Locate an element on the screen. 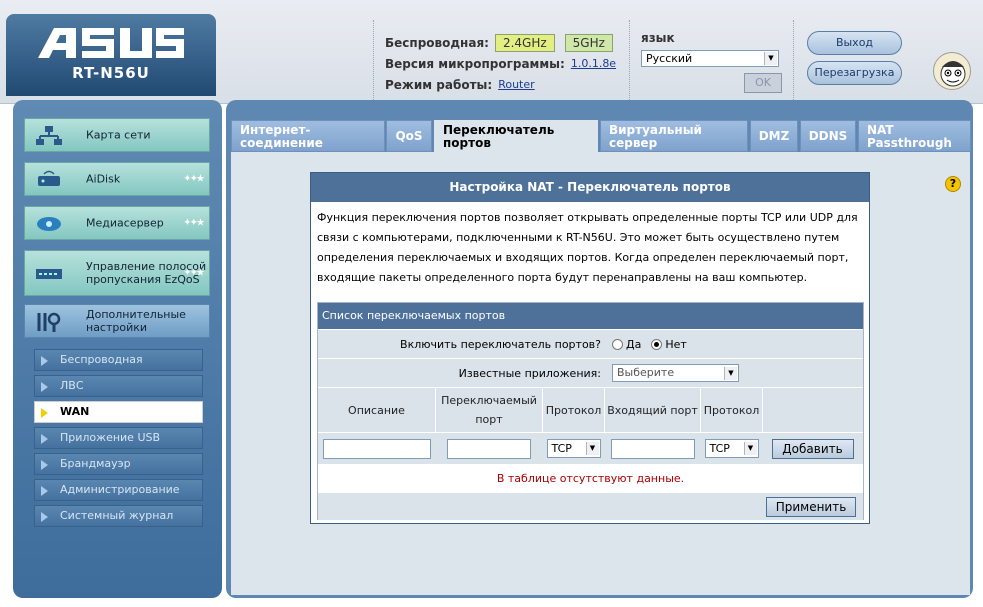 The height and width of the screenshot is (607, 983). tab-port-trigger: Переключатель портов is located at coordinates (516, 136).